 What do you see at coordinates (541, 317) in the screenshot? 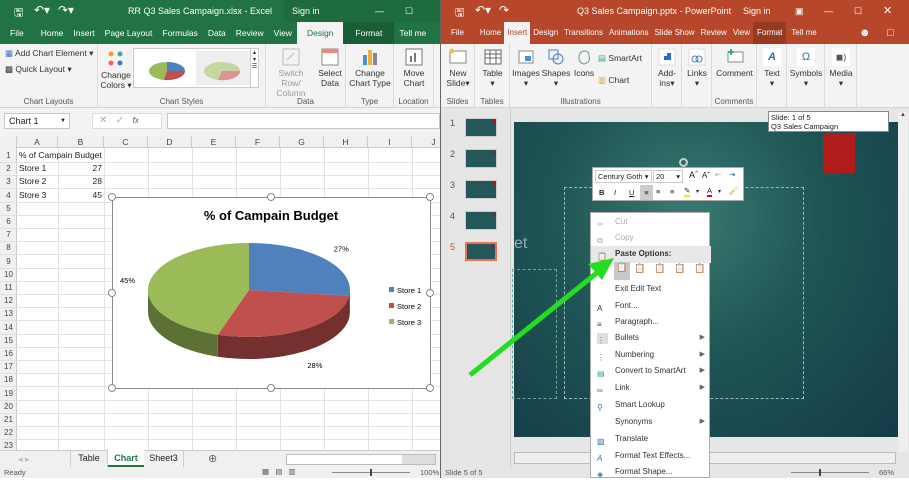
I see `annotation-arrow` at bounding box center [541, 317].